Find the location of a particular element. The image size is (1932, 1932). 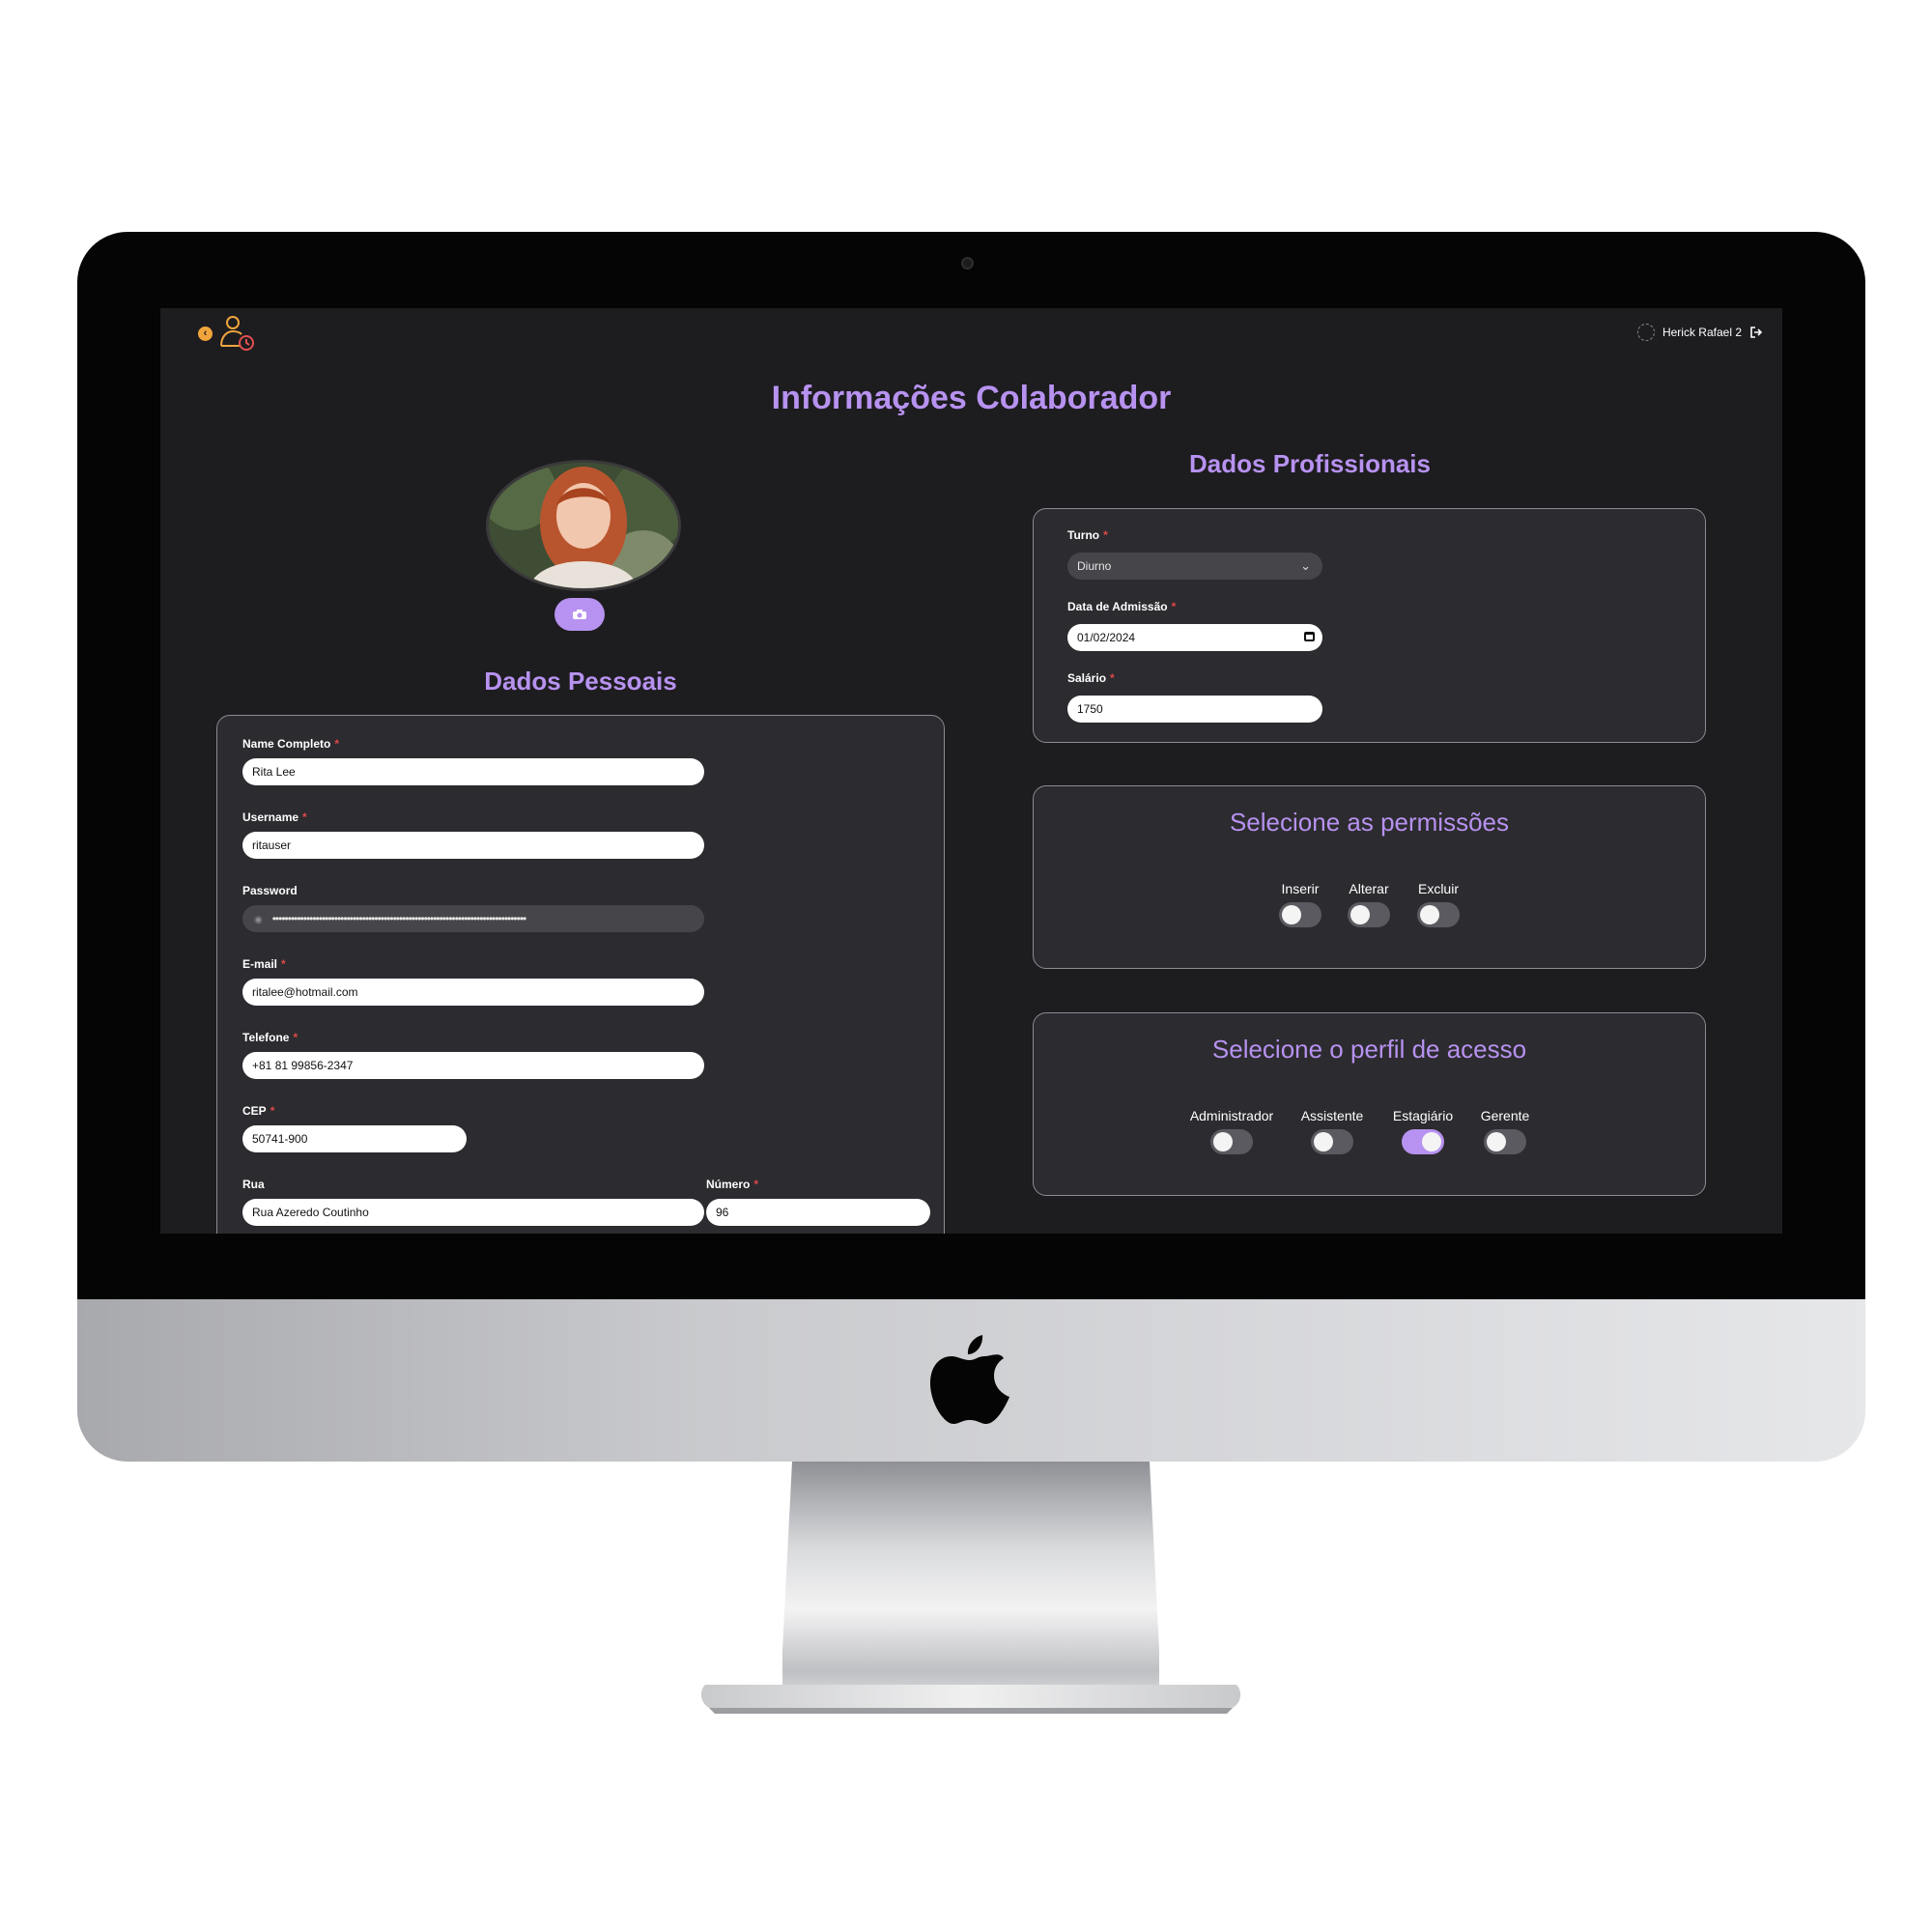

email-label: E-mail * is located at coordinates (264, 964).